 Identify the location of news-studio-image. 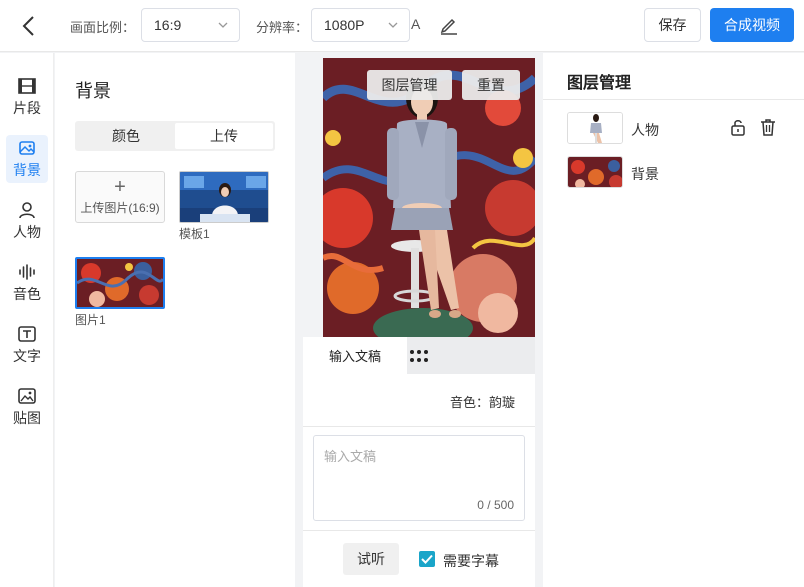
(224, 197).